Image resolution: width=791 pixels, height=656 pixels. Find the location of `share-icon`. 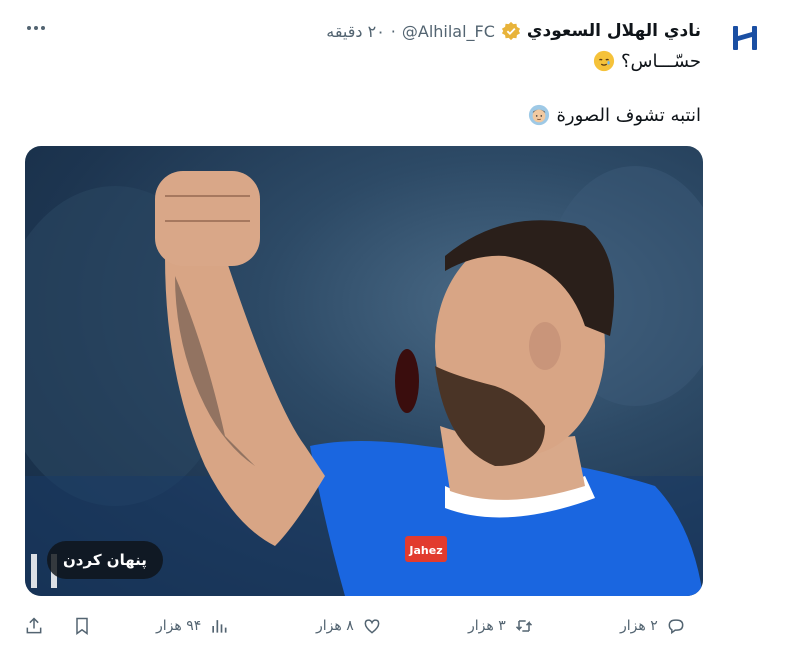

share-icon is located at coordinates (34, 625).